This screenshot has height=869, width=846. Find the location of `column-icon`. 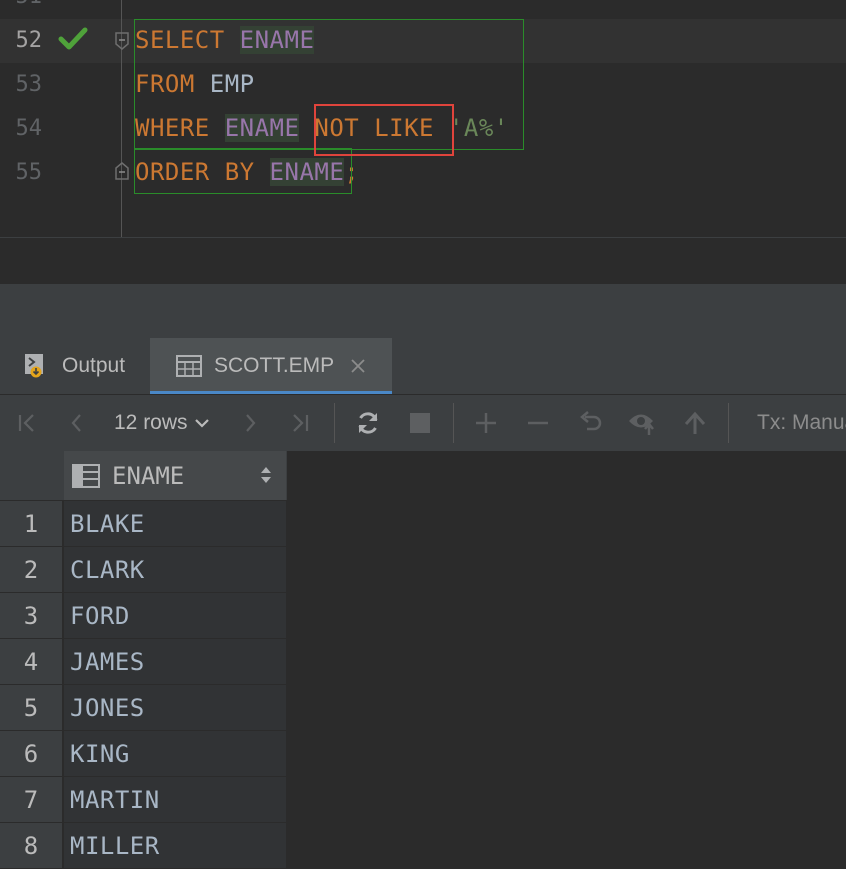

column-icon is located at coordinates (86, 475).